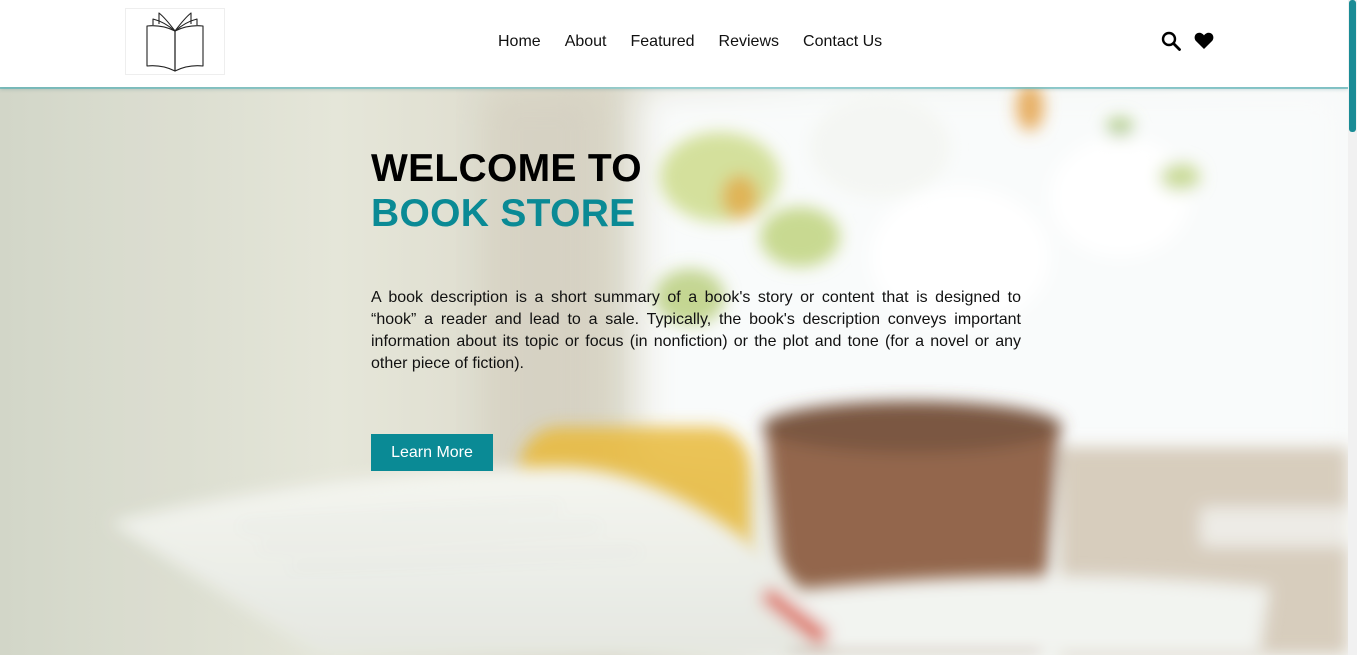  What do you see at coordinates (749, 42) in the screenshot?
I see `nav-reviews-link: Reviews` at bounding box center [749, 42].